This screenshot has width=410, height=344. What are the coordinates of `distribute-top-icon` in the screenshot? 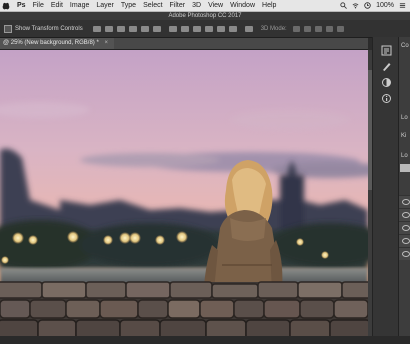 It's located at (172, 28).